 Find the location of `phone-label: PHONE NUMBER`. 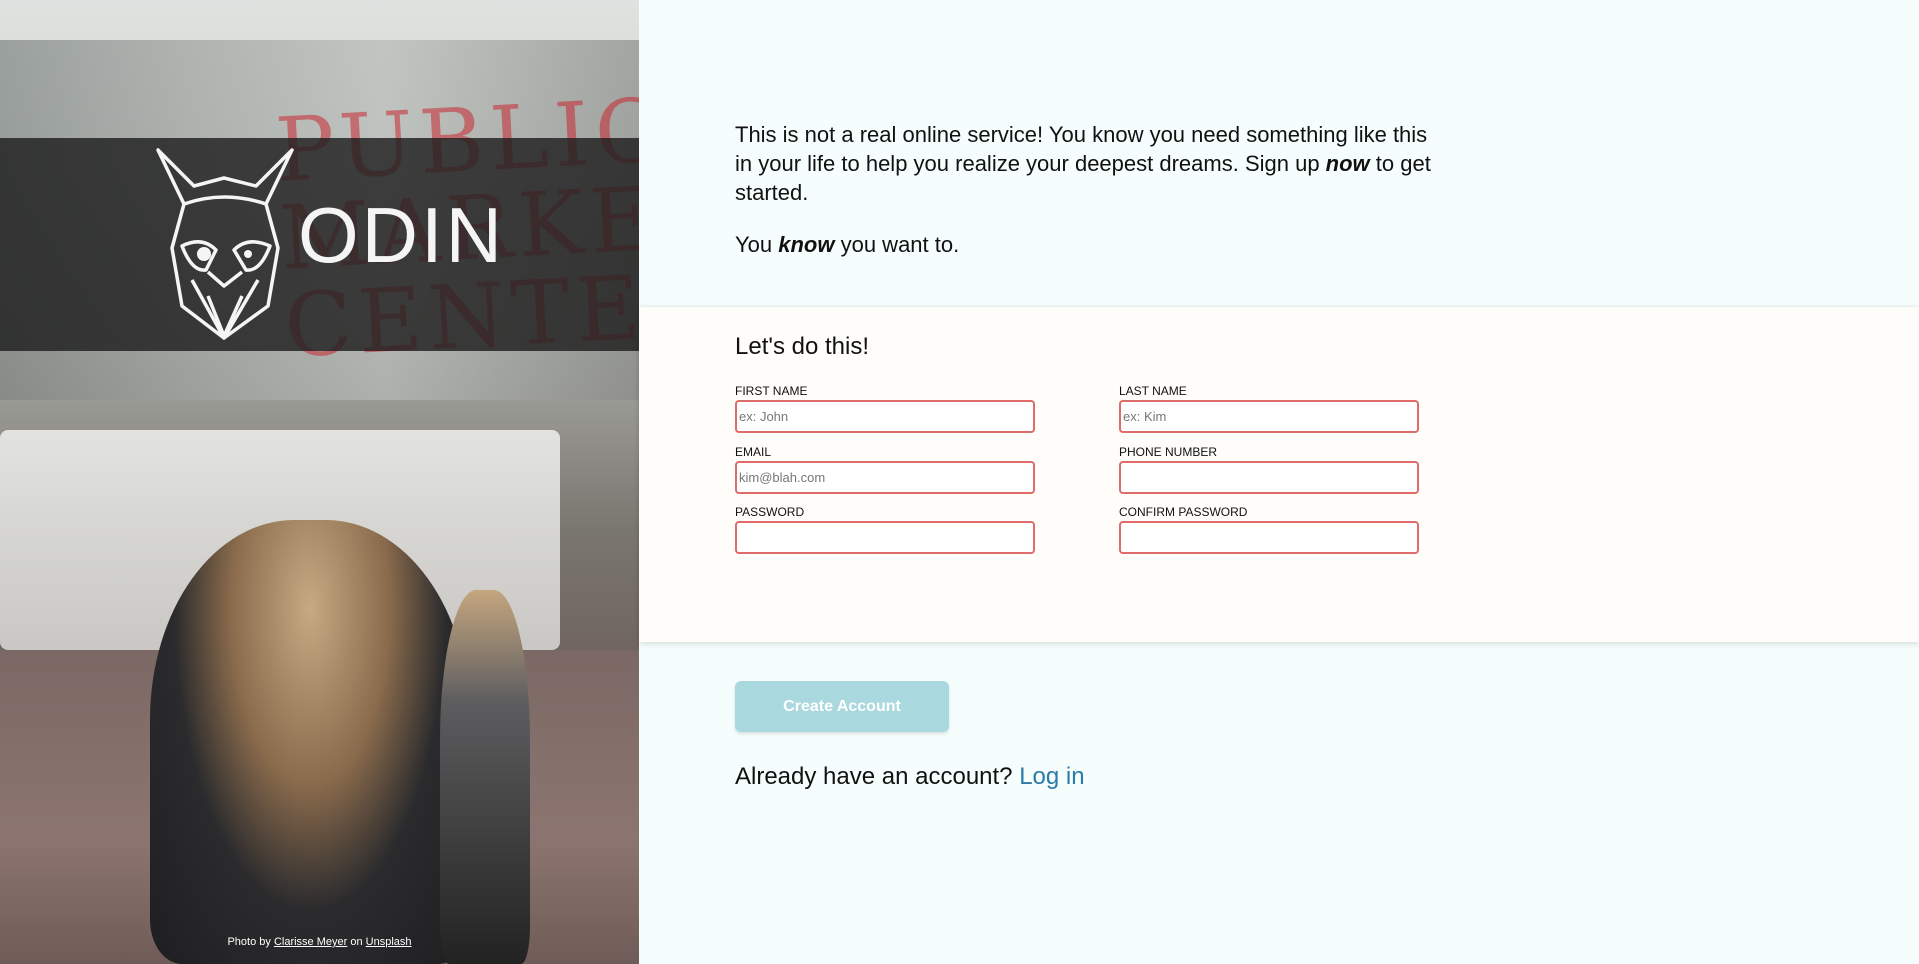

phone-label: PHONE NUMBER is located at coordinates (1168, 452).